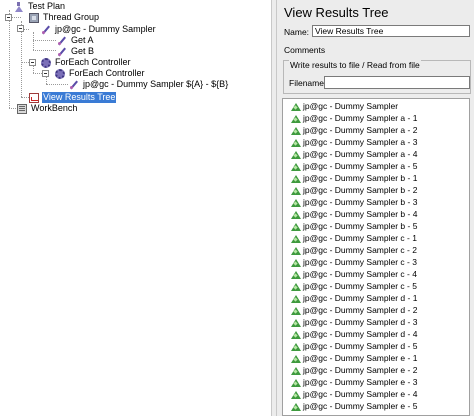  What do you see at coordinates (354, 154) in the screenshot?
I see `result-item: jp@gc - Dummy Sampler a - 4` at bounding box center [354, 154].